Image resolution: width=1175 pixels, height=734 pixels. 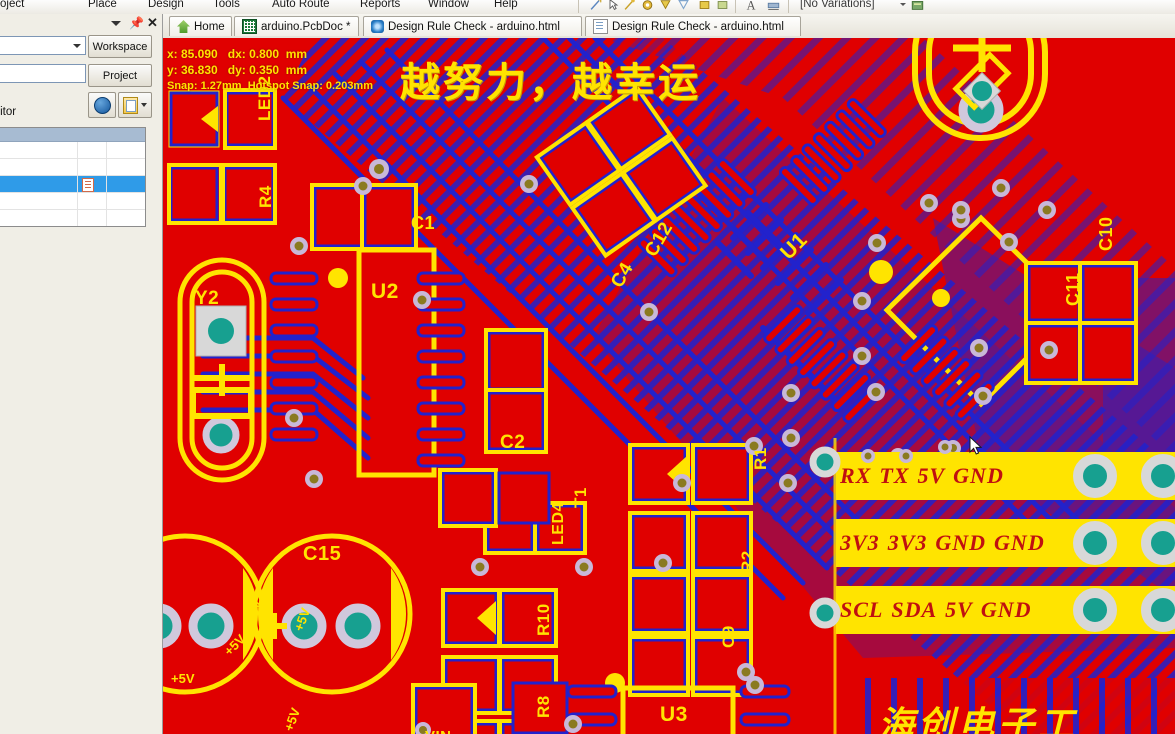 What do you see at coordinates (12, 5) in the screenshot?
I see `menu-item-oject: oject` at bounding box center [12, 5].